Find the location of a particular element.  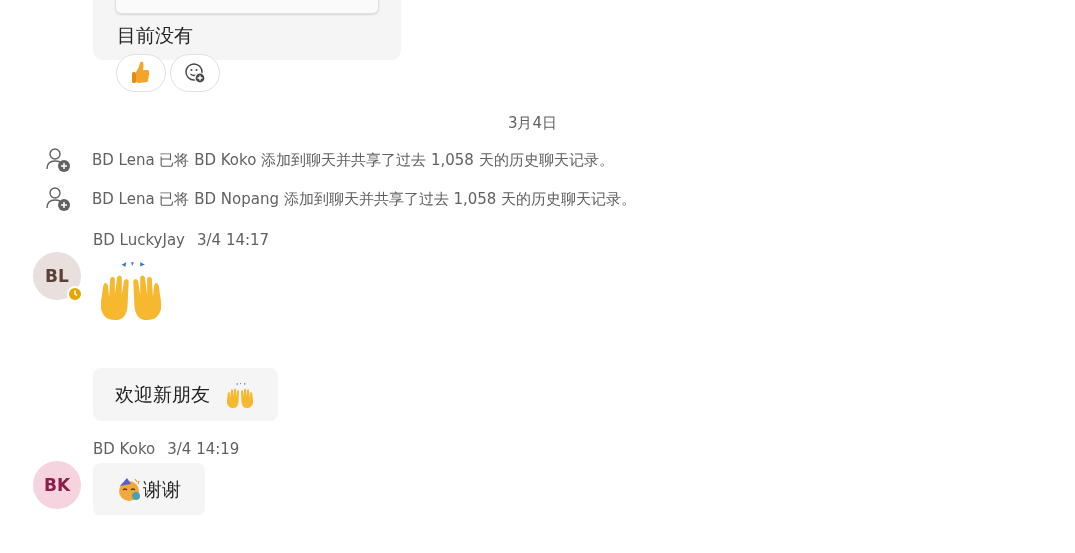

message-text: 目前没有 is located at coordinates (155, 35).